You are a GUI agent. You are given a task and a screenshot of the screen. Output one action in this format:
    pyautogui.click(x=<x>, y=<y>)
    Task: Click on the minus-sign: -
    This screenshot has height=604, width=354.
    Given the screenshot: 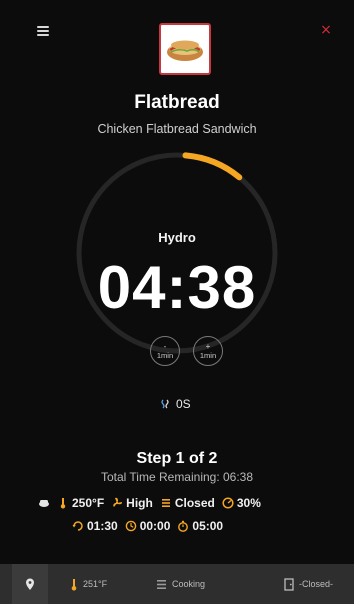 What is the action you would take?
    pyautogui.click(x=165, y=346)
    